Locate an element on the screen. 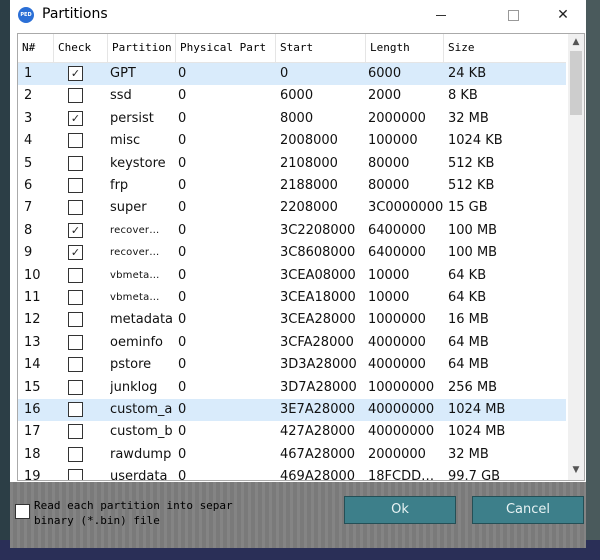 The width and height of the screenshot is (600, 560). start-offset: 427A28000 is located at coordinates (318, 432).